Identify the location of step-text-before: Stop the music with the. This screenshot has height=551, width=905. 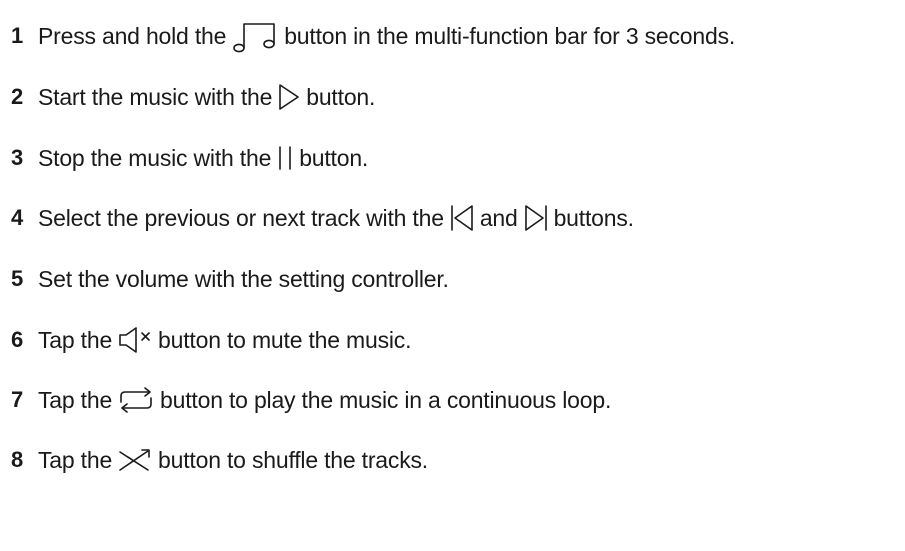
(155, 157).